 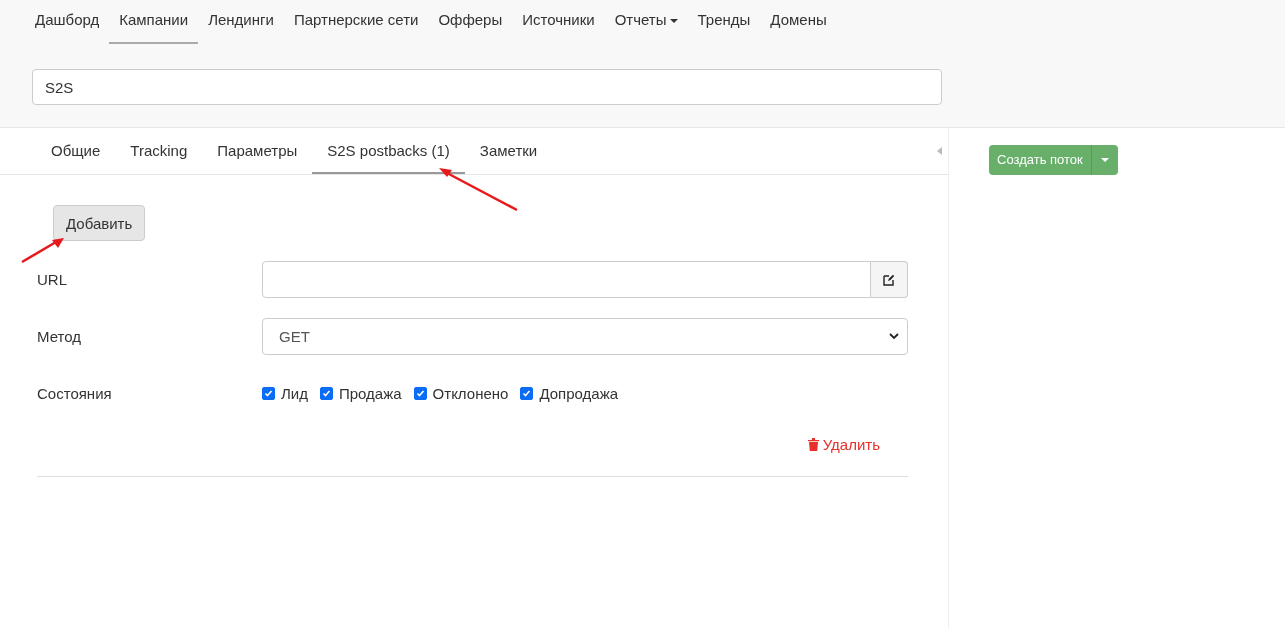 I want to click on add-button: Добавить, so click(x=99, y=223).